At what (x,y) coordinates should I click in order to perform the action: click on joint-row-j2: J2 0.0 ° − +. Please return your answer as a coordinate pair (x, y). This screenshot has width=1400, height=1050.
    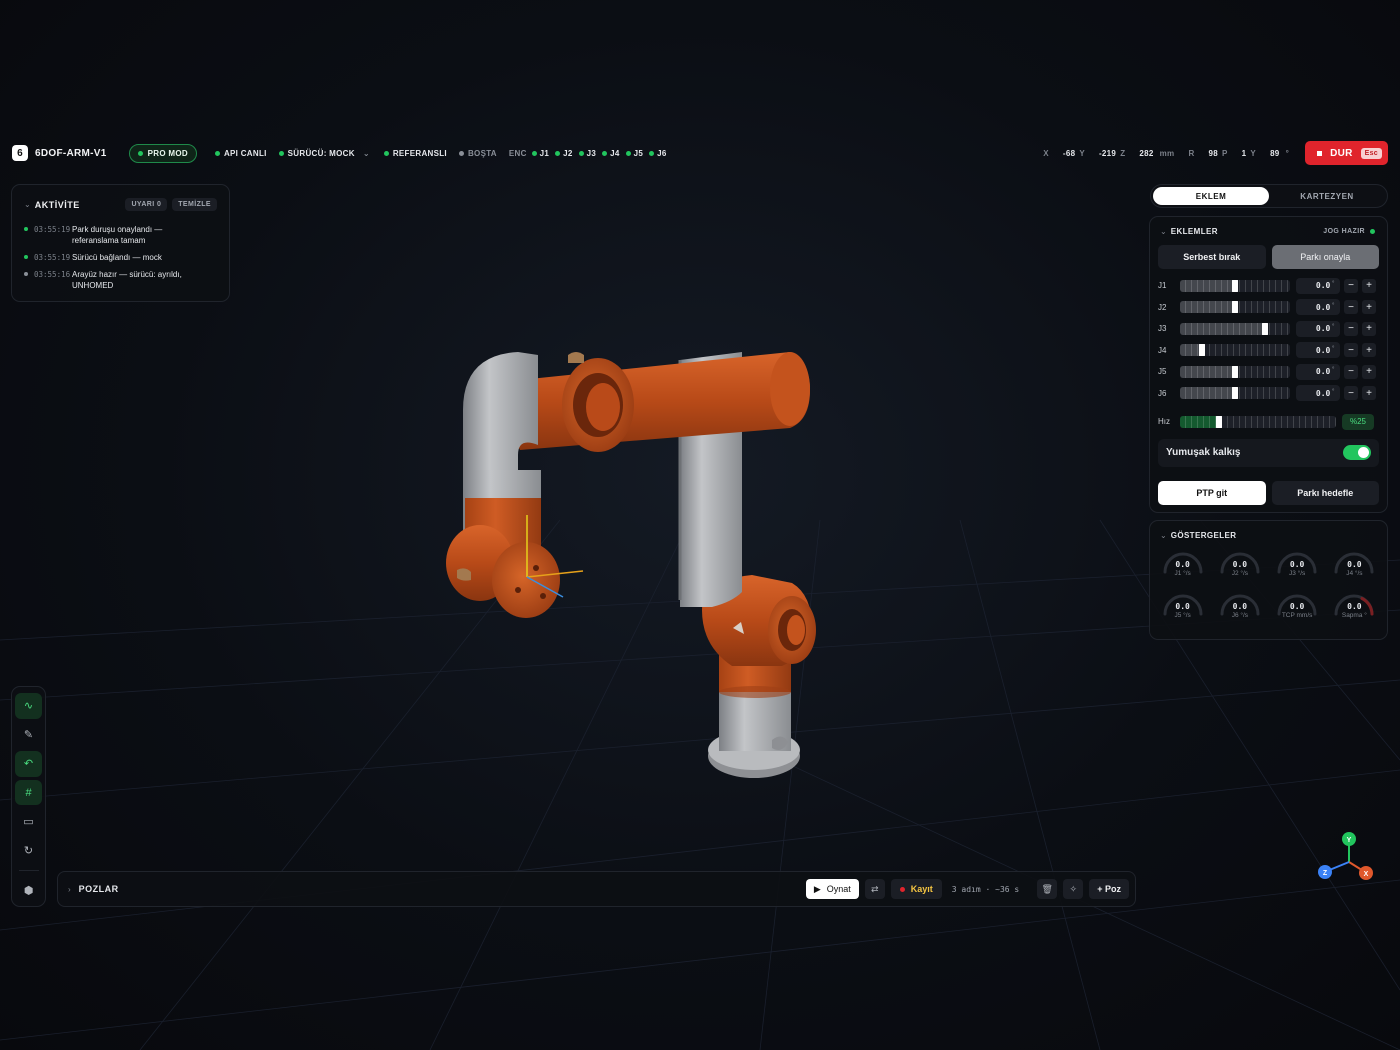
    Looking at the image, I should click on (1268, 308).